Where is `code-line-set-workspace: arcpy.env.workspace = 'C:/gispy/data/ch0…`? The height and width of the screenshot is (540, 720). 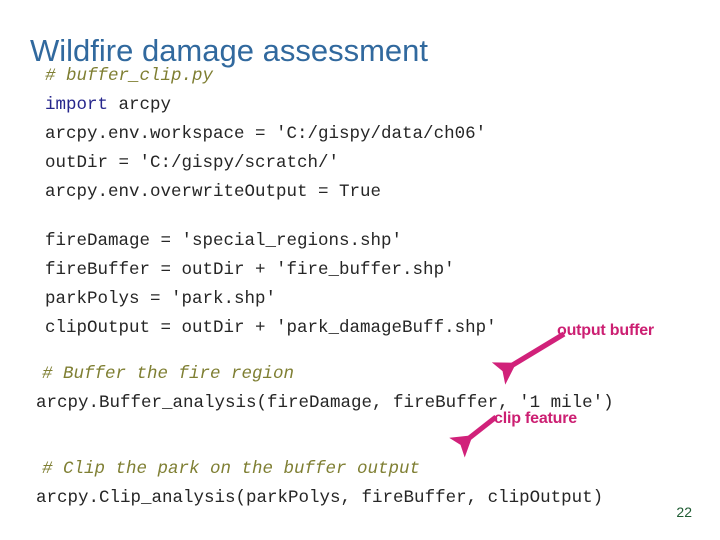
code-line-set-workspace: arcpy.env.workspace = 'C:/gispy/data/ch0… is located at coordinates (266, 134).